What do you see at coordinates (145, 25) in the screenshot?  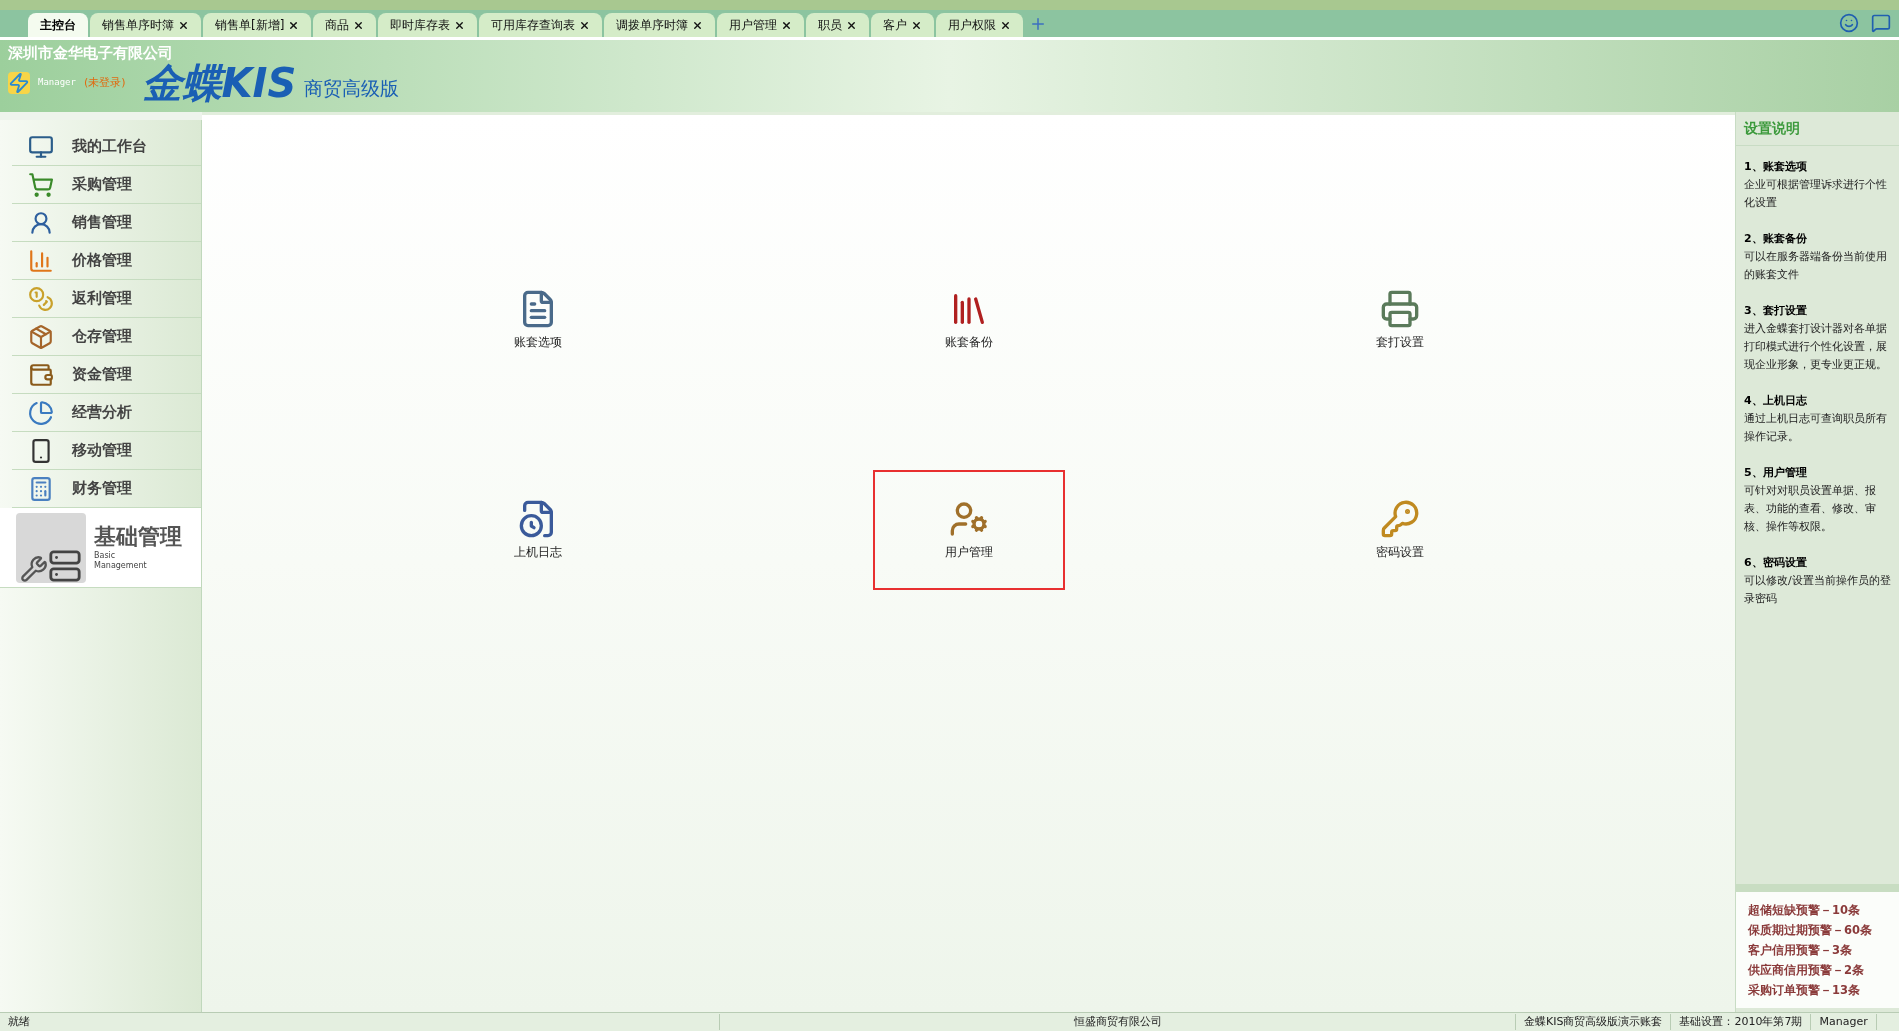 I see `tab: 销售单序时簿` at bounding box center [145, 25].